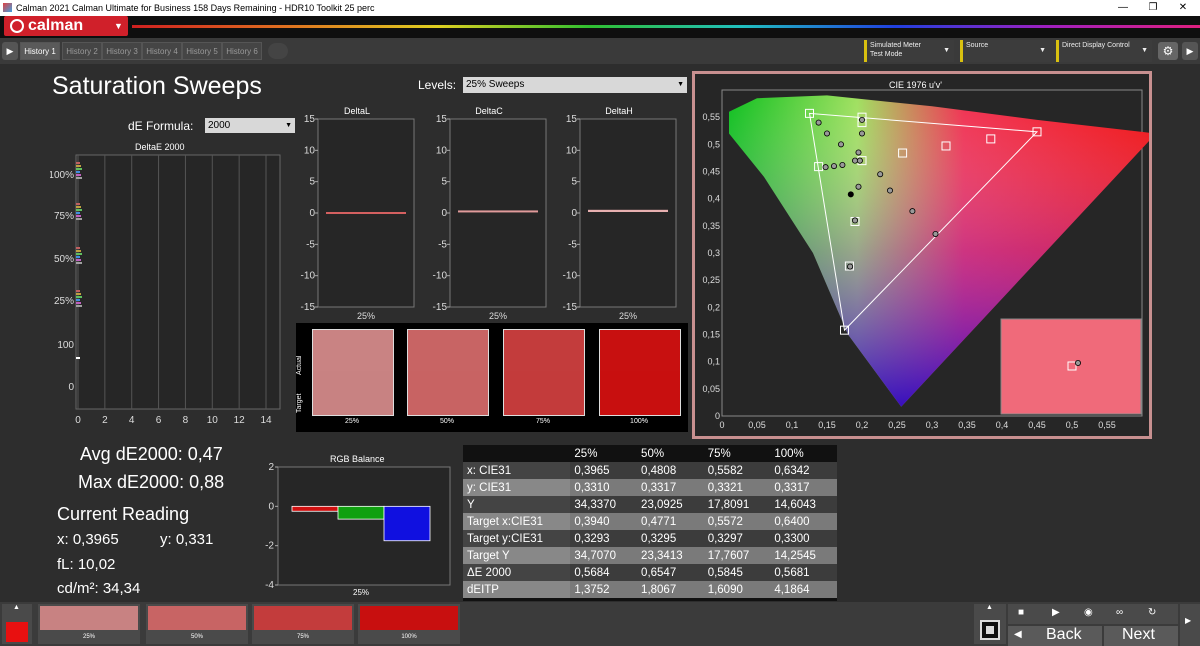 The width and height of the screenshot is (1200, 646). What do you see at coordinates (792, 521) in the screenshot?
I see `table-cell: 0,6400` at bounding box center [792, 521].